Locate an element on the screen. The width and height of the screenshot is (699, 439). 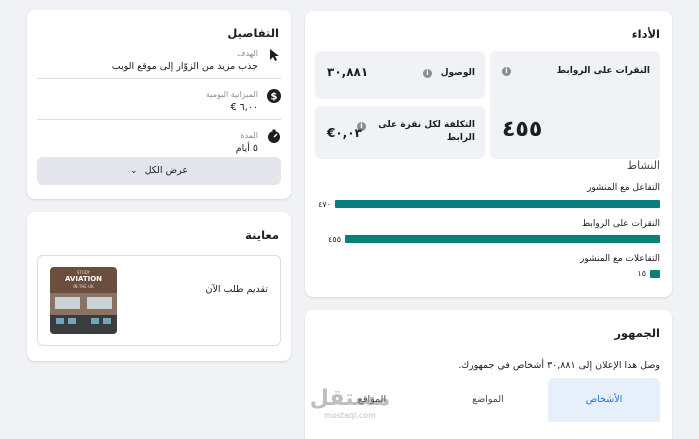
thumb-line2: AVIATION is located at coordinates (83, 279).